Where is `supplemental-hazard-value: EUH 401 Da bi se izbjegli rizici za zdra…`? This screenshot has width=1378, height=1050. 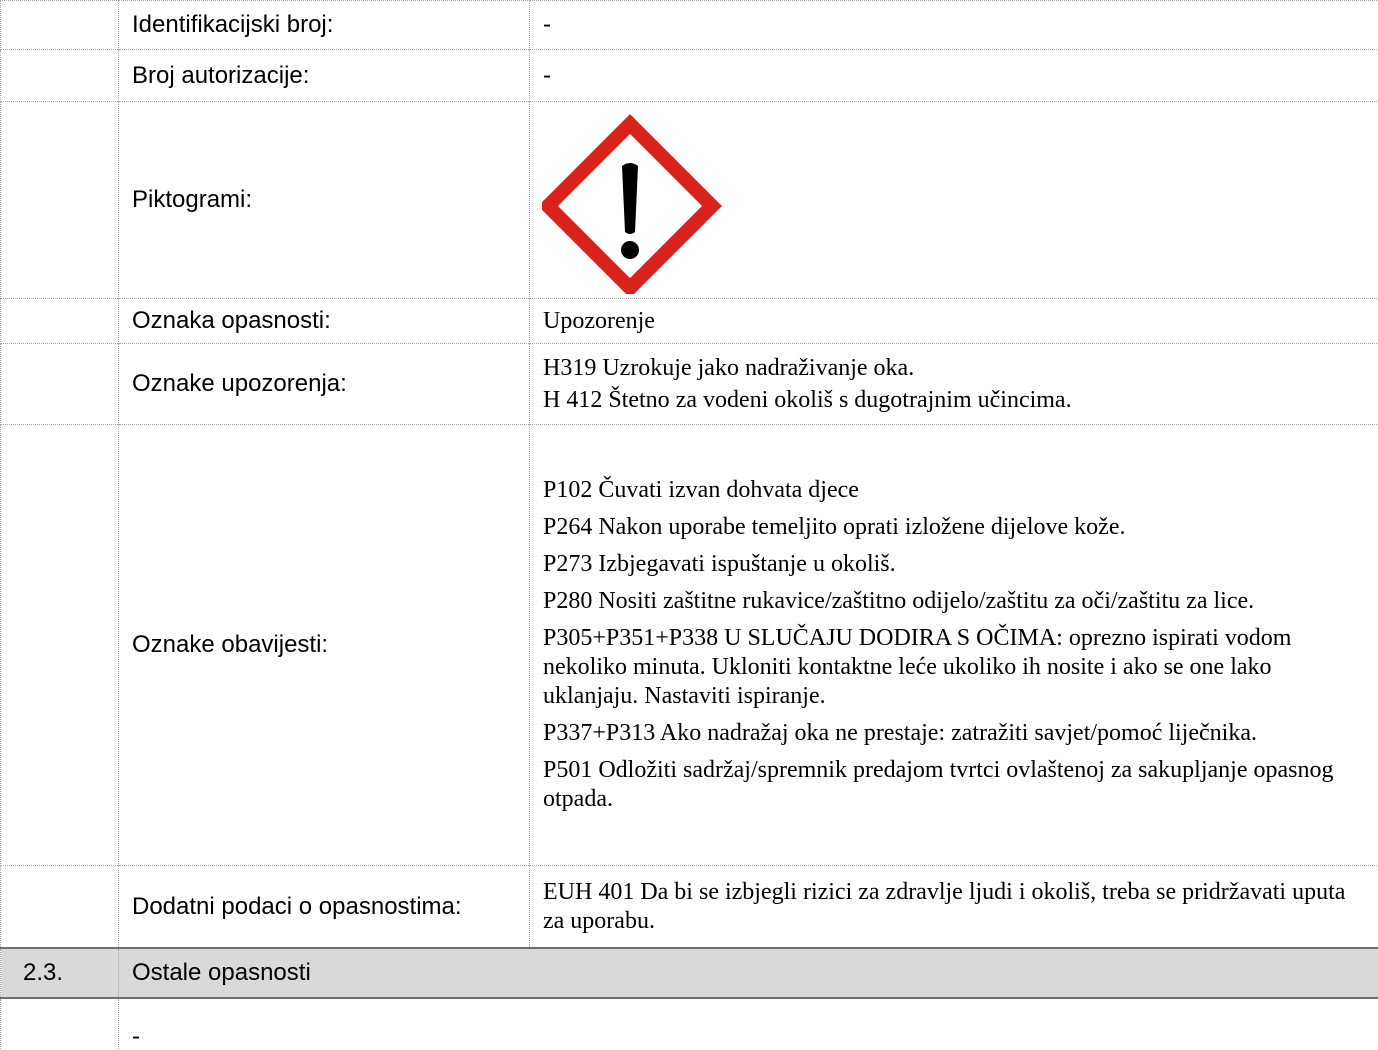 supplemental-hazard-value: EUH 401 Da bi se izbjegli rizici za zdra… is located at coordinates (954, 907).